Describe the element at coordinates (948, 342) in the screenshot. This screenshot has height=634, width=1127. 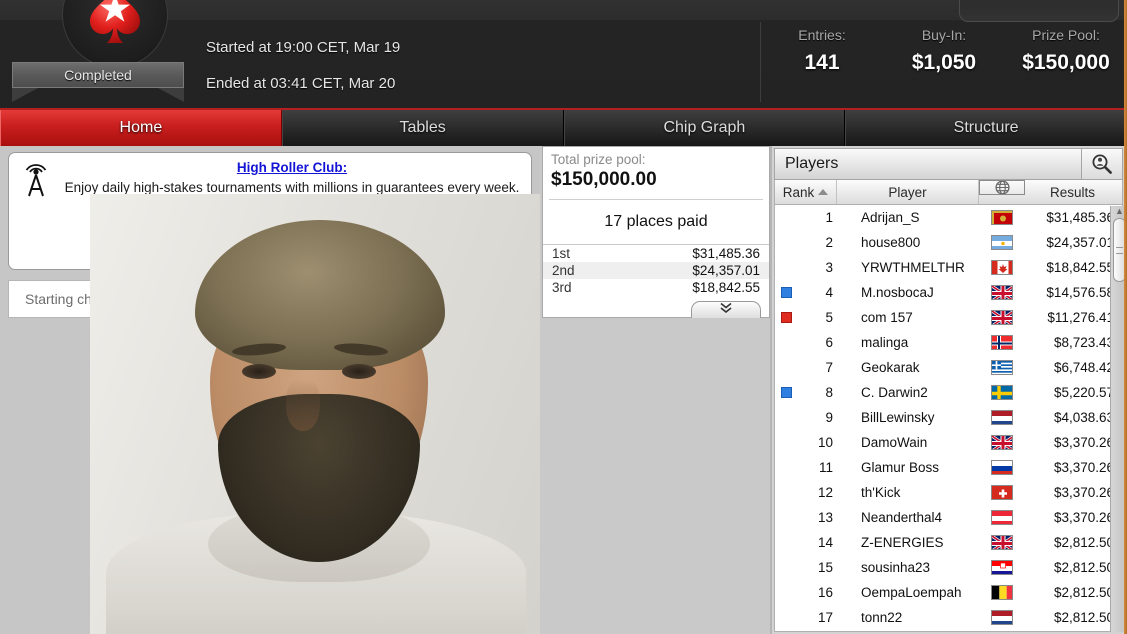
I see `player-row: 6 malinga $8,723.43` at that location.